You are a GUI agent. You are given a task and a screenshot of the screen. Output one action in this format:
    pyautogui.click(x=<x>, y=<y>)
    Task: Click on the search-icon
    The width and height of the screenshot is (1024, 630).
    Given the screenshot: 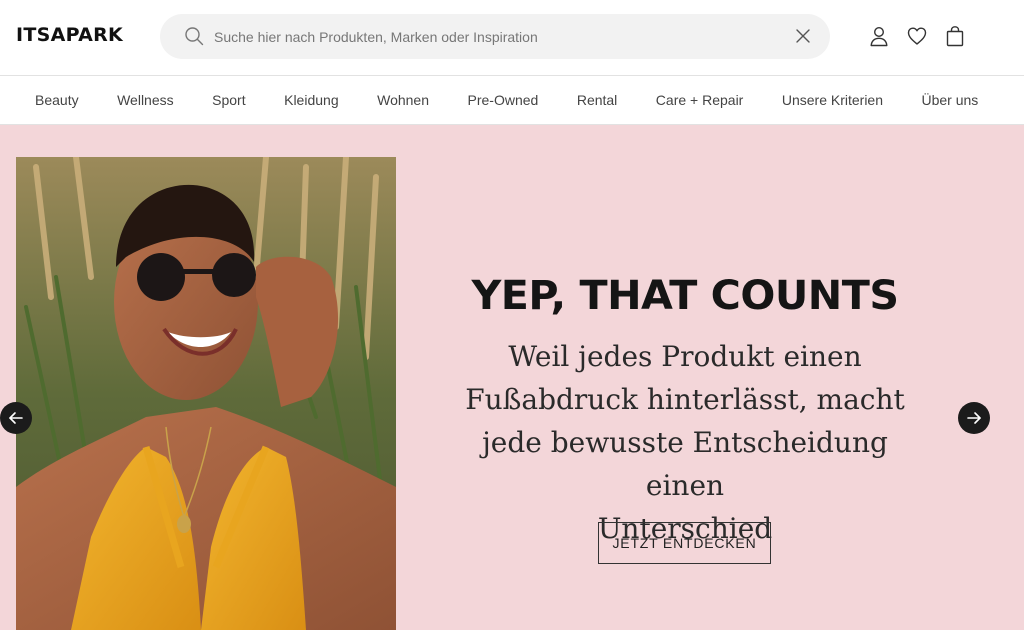 What is the action you would take?
    pyautogui.click(x=194, y=36)
    